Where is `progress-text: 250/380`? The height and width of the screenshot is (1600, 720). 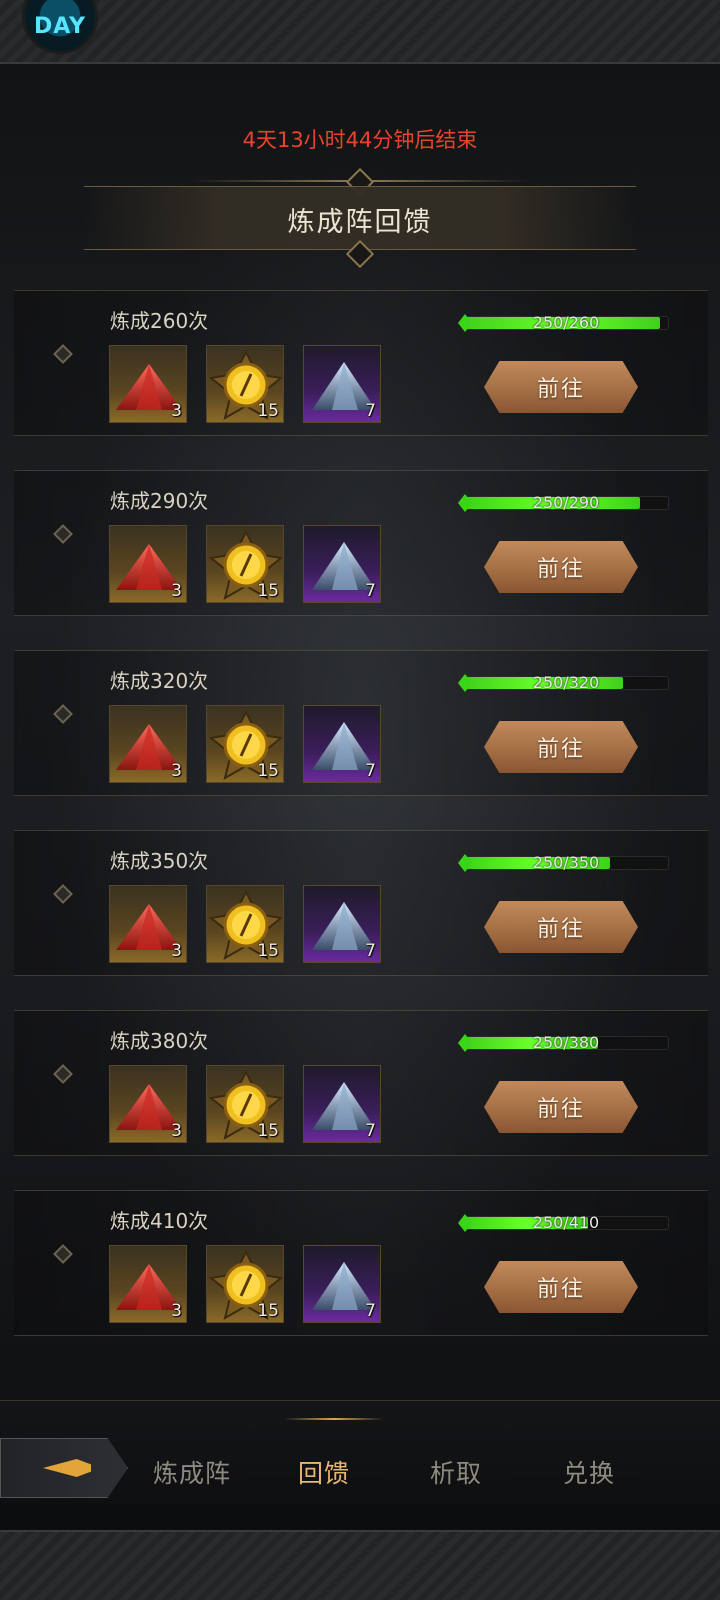 progress-text: 250/380 is located at coordinates (566, 1042).